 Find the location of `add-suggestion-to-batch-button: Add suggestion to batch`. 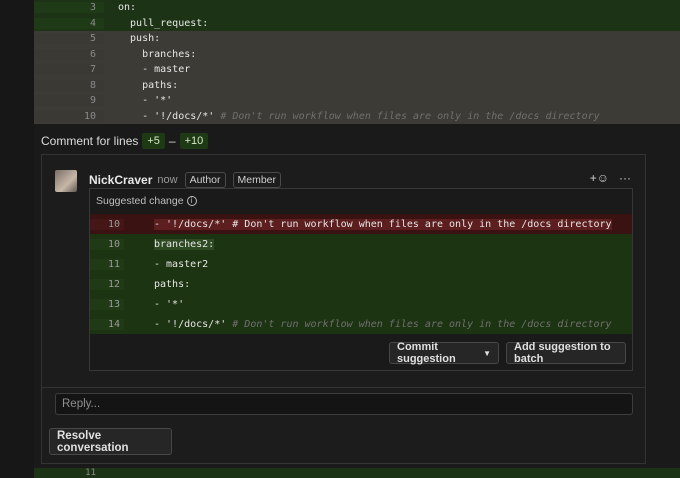

add-suggestion-to-batch-button: Add suggestion to batch is located at coordinates (566, 353).